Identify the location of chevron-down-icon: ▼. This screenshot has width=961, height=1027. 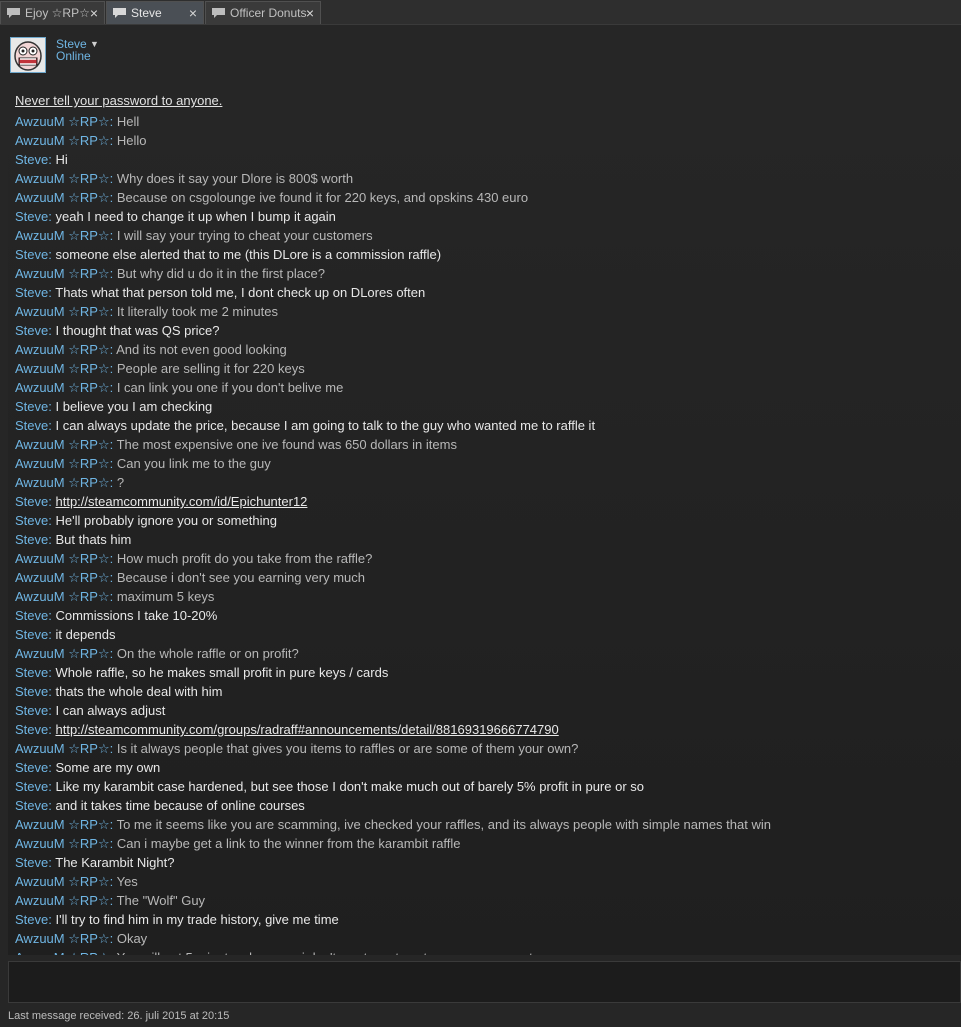
(94, 44).